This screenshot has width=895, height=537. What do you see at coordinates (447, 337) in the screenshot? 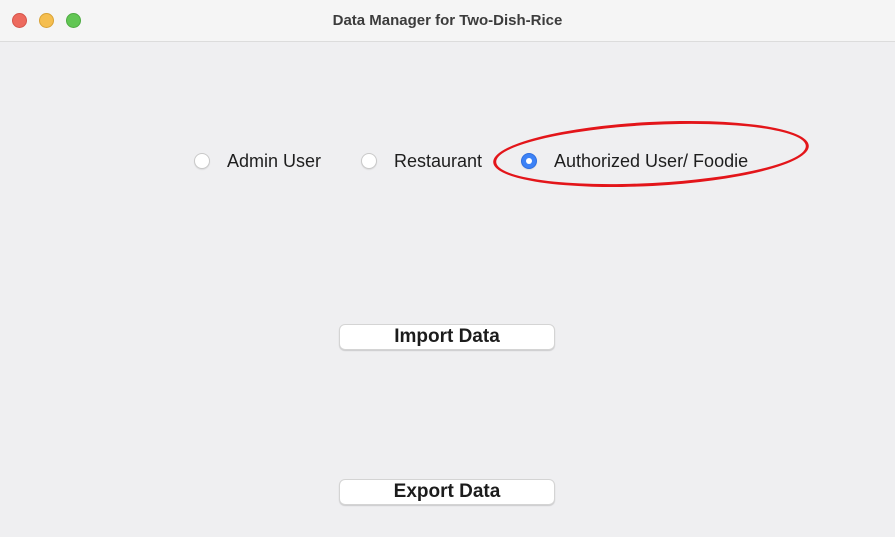
I see `import-data-button: Import Data` at bounding box center [447, 337].